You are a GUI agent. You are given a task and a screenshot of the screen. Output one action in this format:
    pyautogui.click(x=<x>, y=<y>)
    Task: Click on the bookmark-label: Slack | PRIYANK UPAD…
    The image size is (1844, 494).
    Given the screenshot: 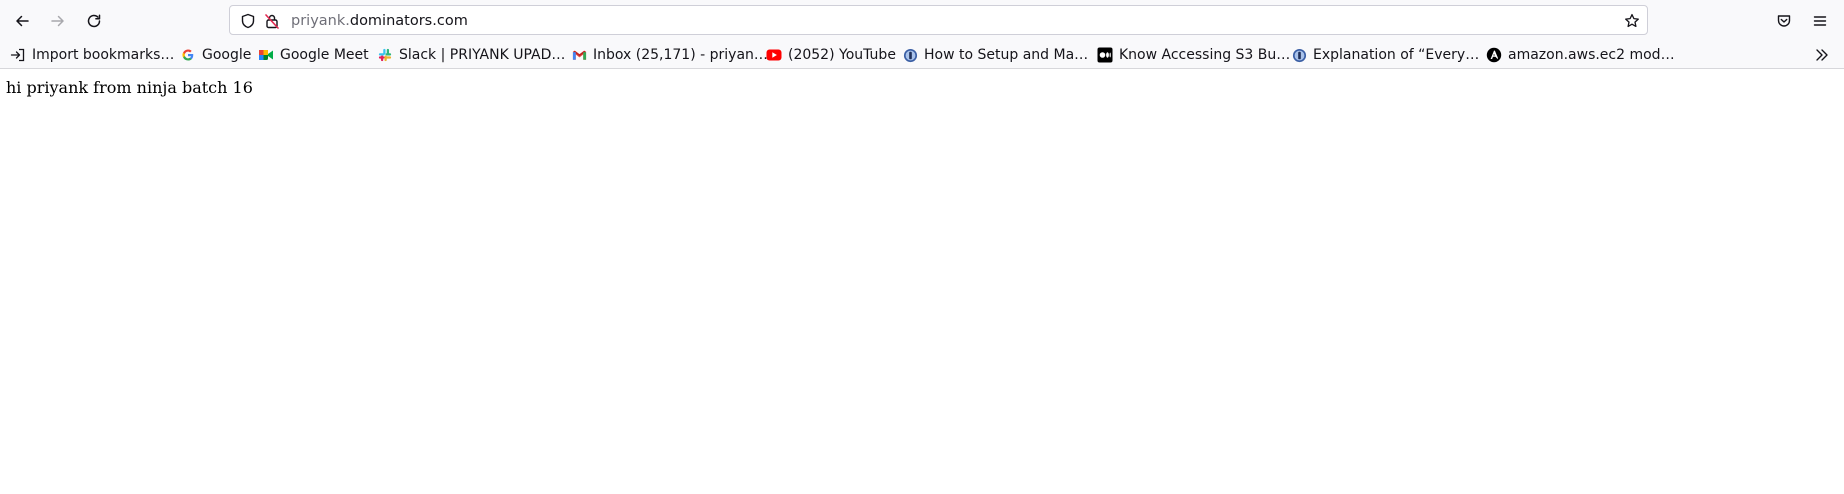 What is the action you would take?
    pyautogui.click(x=482, y=55)
    